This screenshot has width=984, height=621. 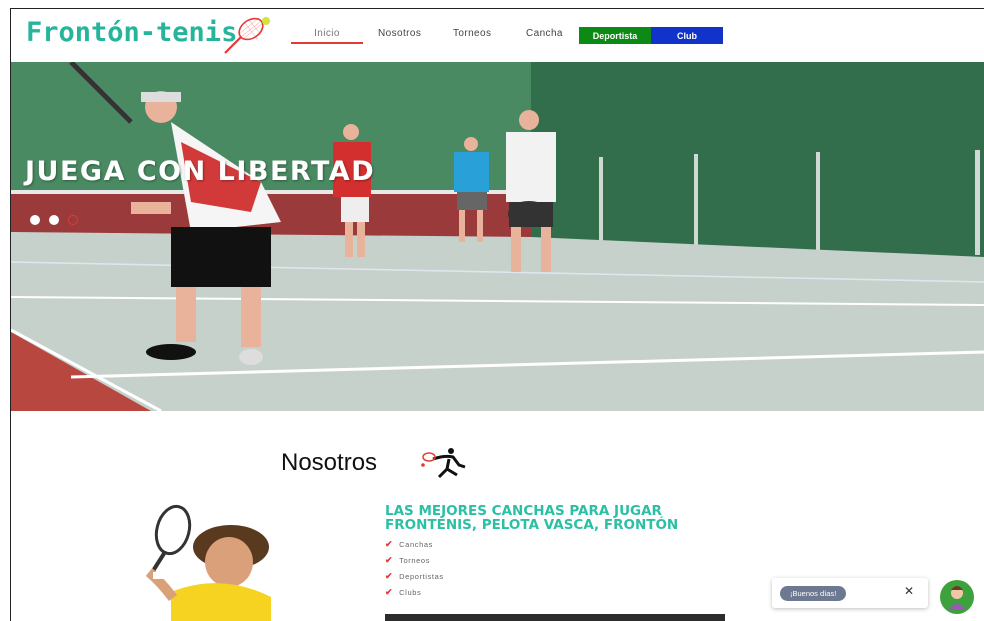 I want to click on nav-cancha: Cancha, so click(x=544, y=33).